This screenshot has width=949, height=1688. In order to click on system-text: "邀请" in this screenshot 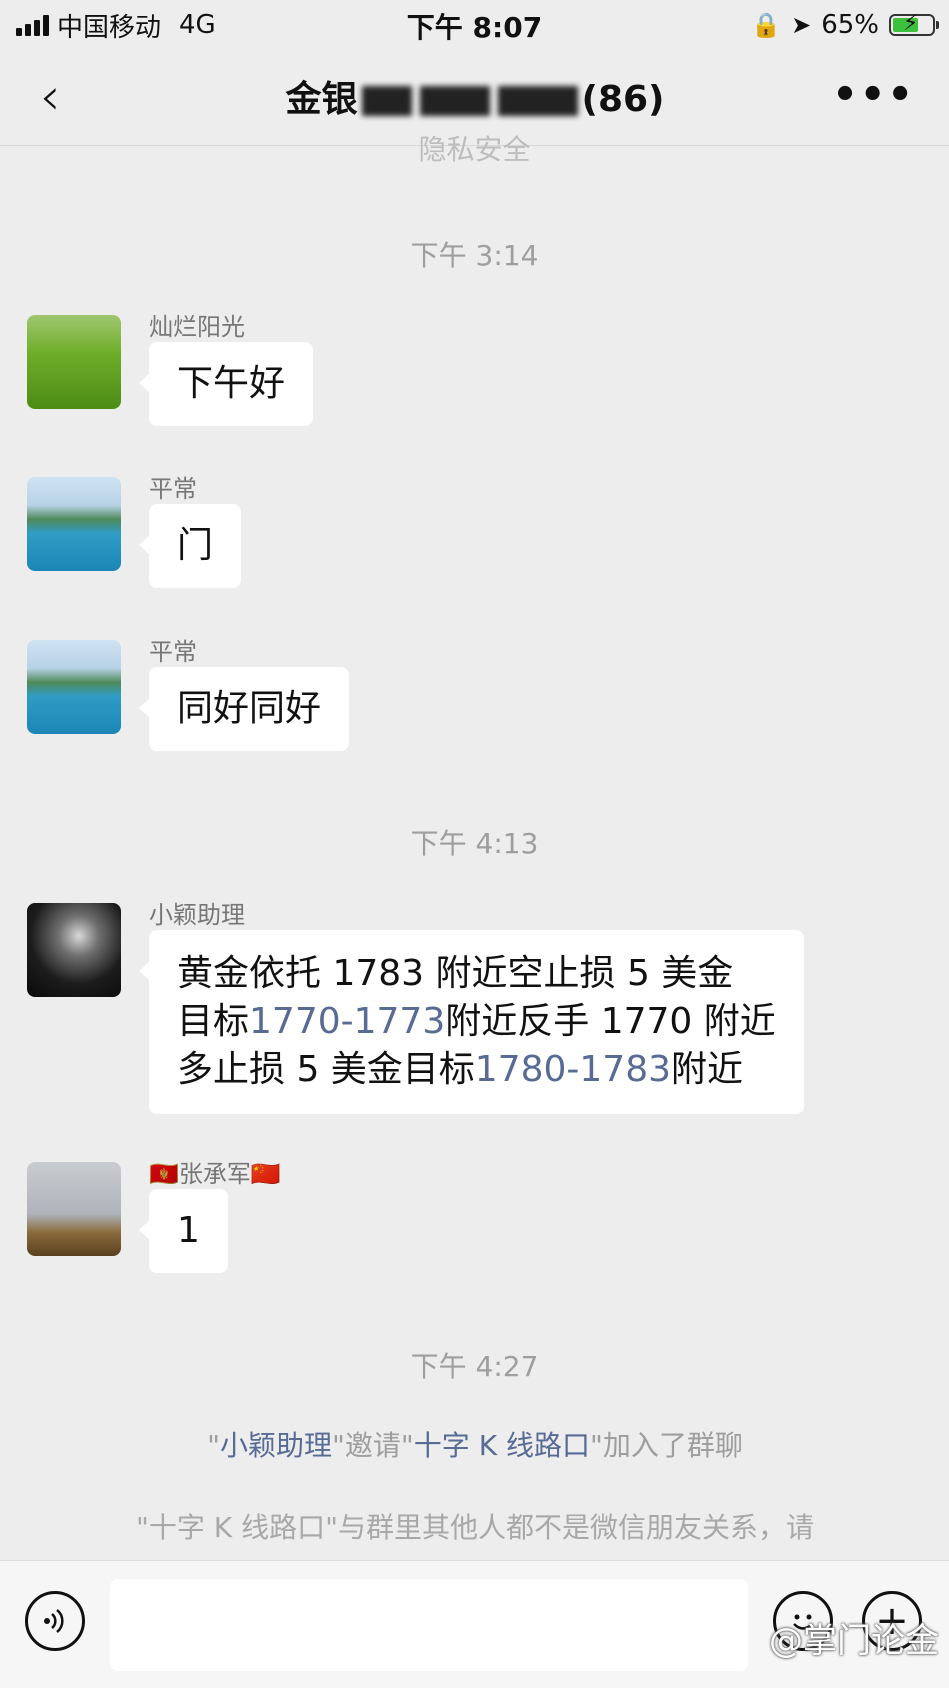, I will do `click(373, 1445)`.